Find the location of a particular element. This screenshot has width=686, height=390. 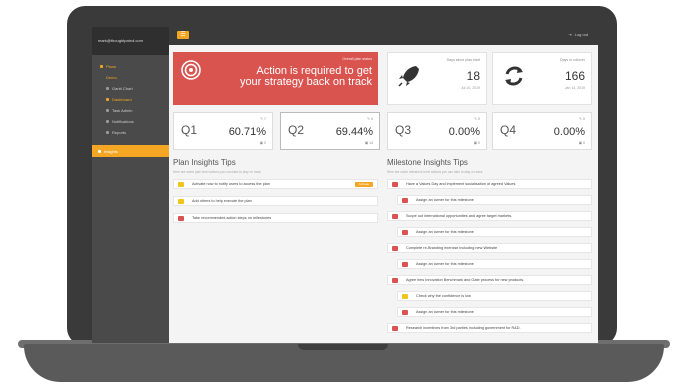

tasks-icon is located at coordinates (107, 110).